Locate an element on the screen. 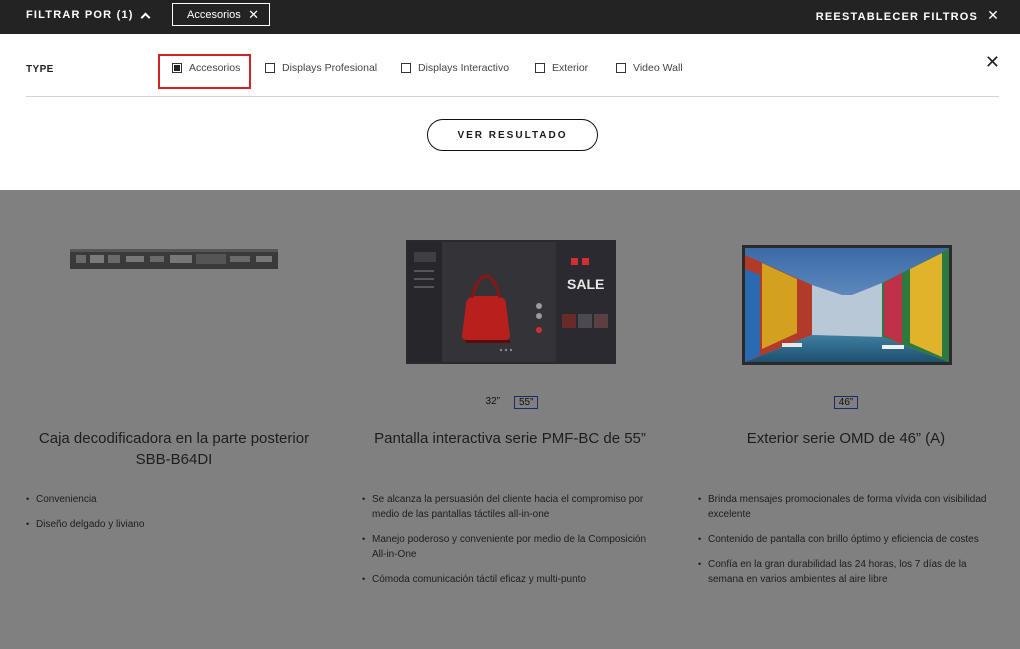 This screenshot has height=649, width=1020. option-label: Displays Interactivo is located at coordinates (464, 68).